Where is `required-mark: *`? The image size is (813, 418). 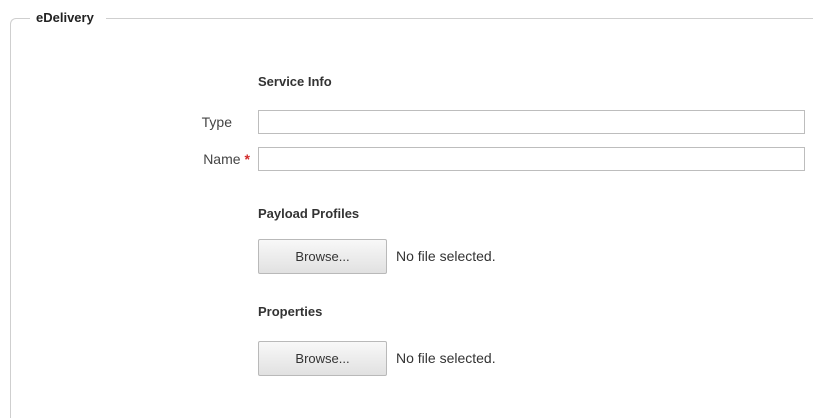
required-mark: * is located at coordinates (247, 159).